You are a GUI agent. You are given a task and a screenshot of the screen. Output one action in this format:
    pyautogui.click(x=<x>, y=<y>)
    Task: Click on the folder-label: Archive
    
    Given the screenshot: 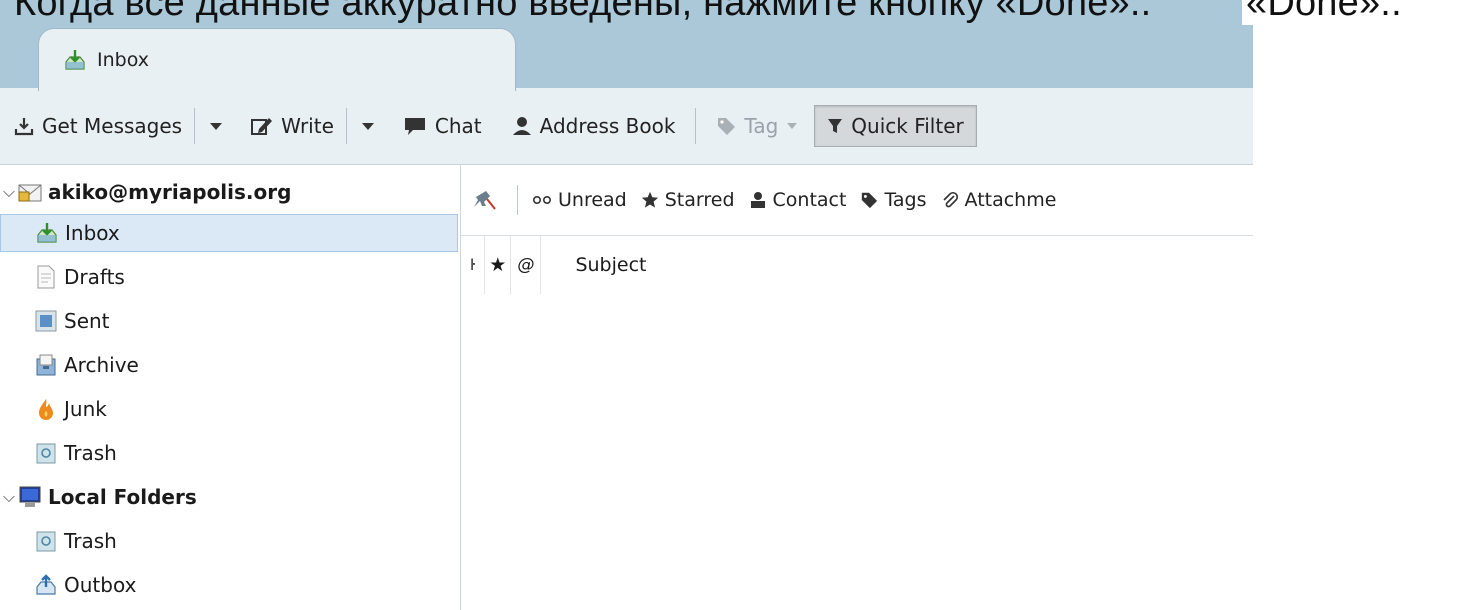 What is the action you would take?
    pyautogui.click(x=101, y=365)
    